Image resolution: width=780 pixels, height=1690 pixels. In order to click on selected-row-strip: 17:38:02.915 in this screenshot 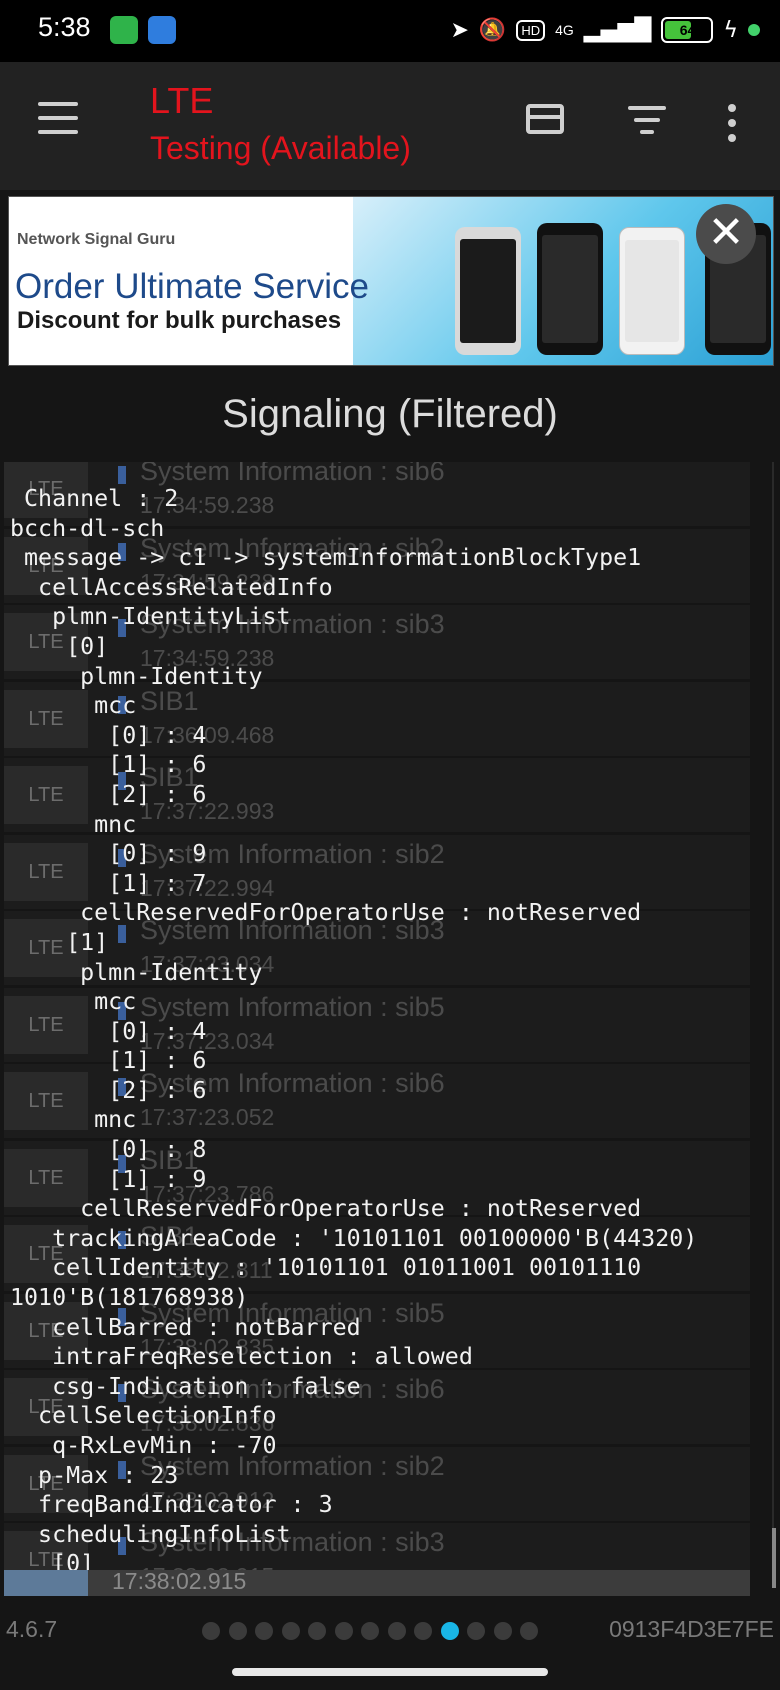, I will do `click(377, 1582)`.